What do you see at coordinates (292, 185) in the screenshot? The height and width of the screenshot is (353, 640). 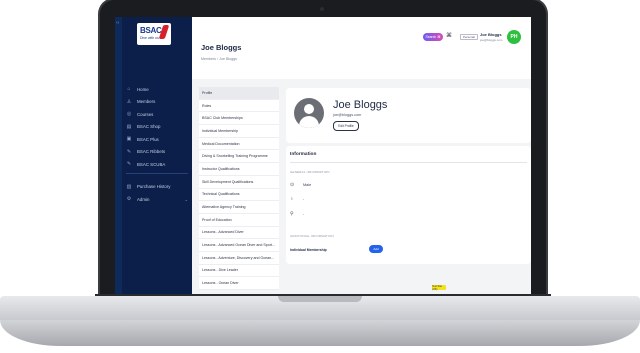 I see `gender-icon: ⊙` at bounding box center [292, 185].